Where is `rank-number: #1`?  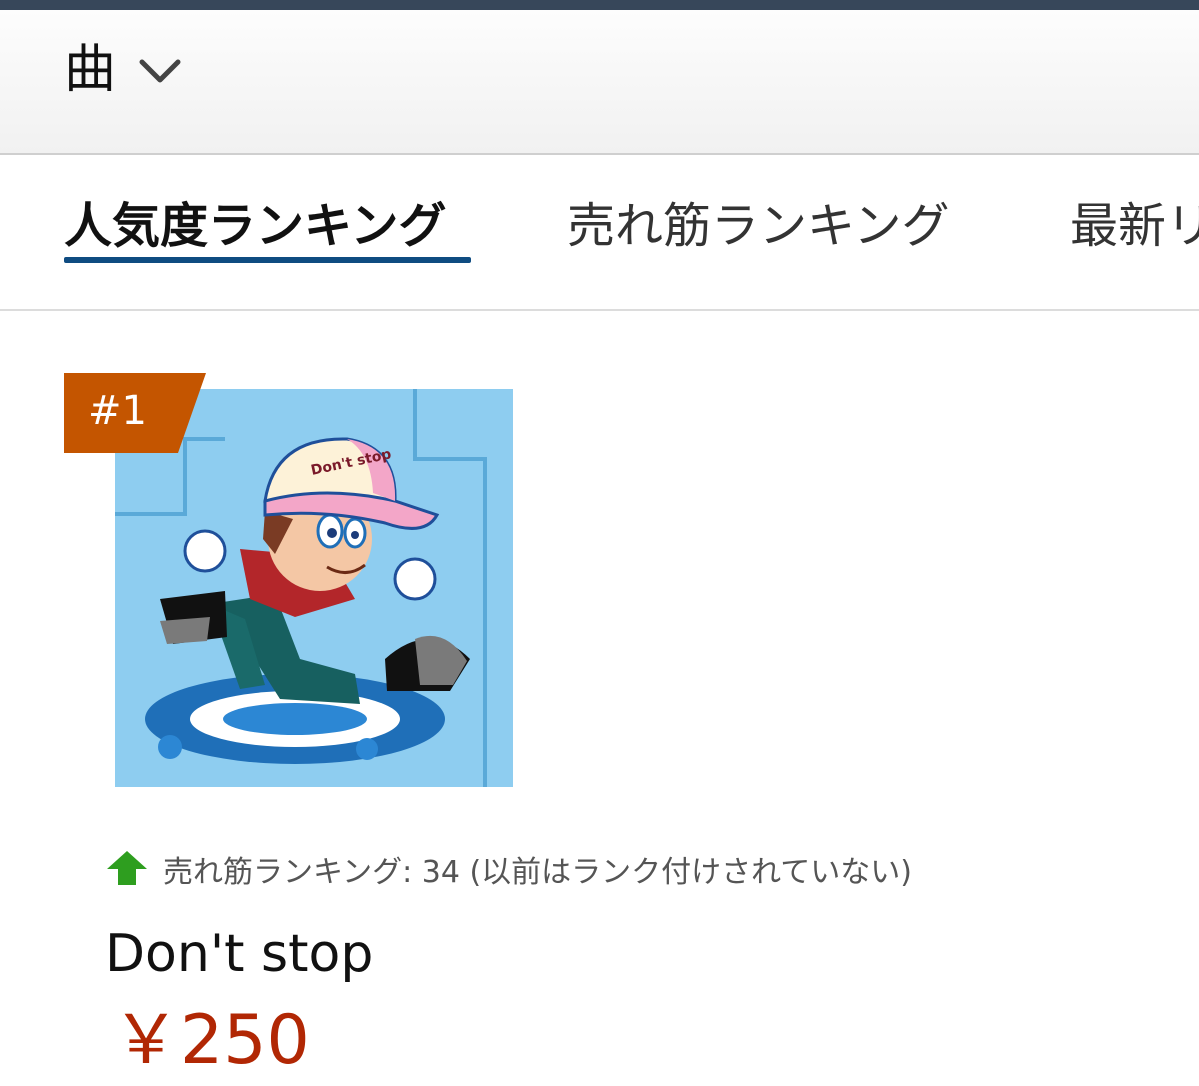 rank-number: #1 is located at coordinates (117, 411).